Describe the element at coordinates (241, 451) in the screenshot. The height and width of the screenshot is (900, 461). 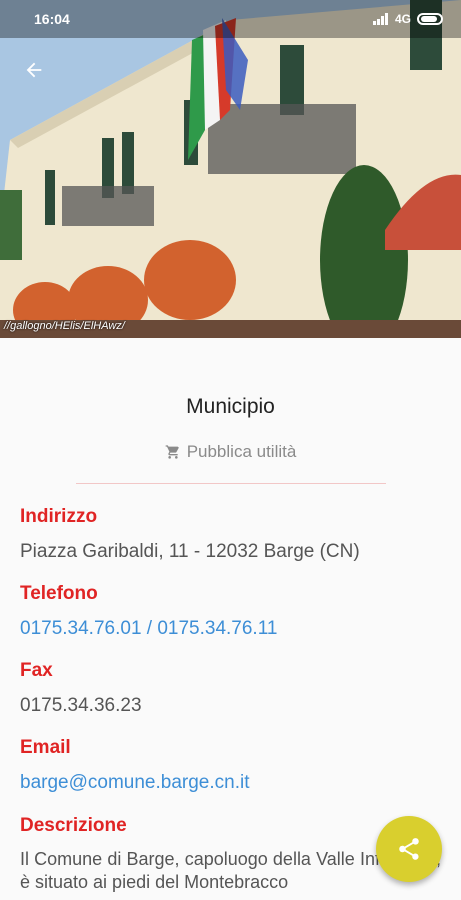
I see `category-label: Pubblica utilità` at that location.